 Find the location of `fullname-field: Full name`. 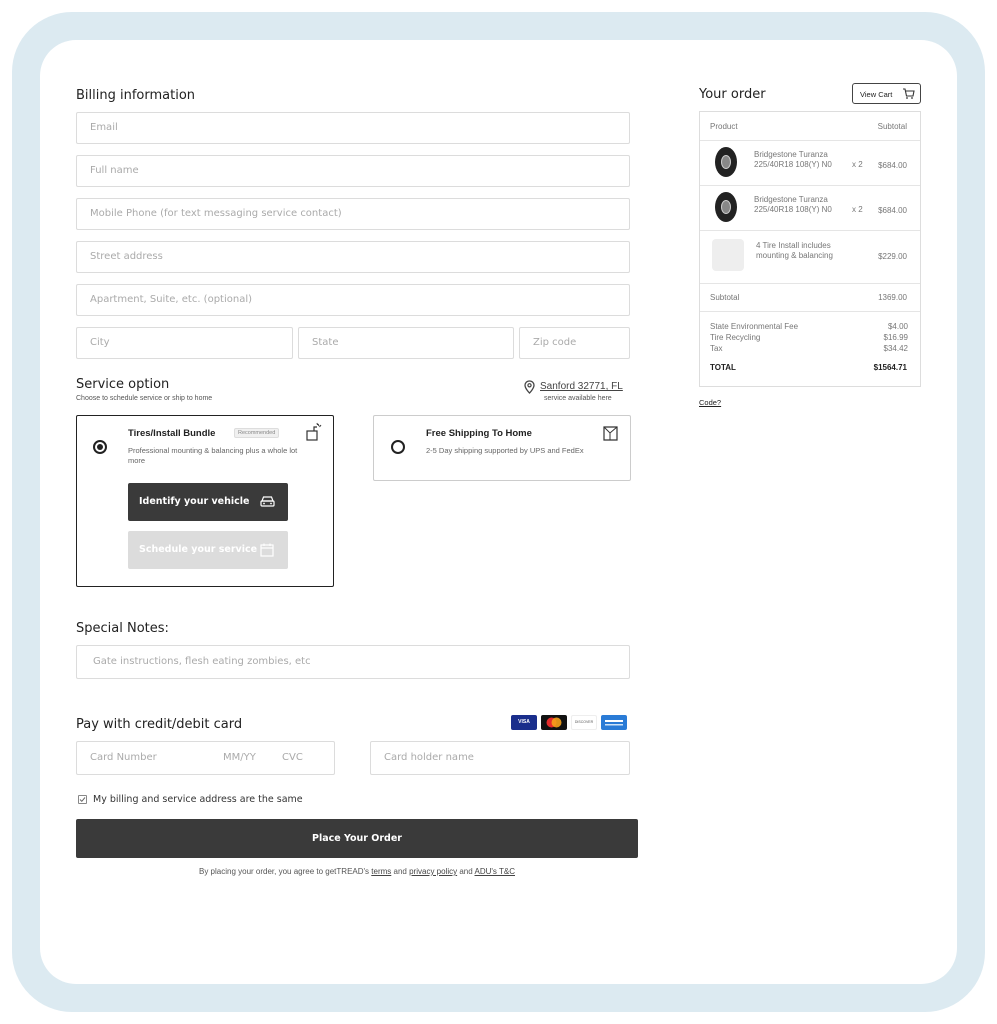

fullname-field: Full name is located at coordinates (353, 171).